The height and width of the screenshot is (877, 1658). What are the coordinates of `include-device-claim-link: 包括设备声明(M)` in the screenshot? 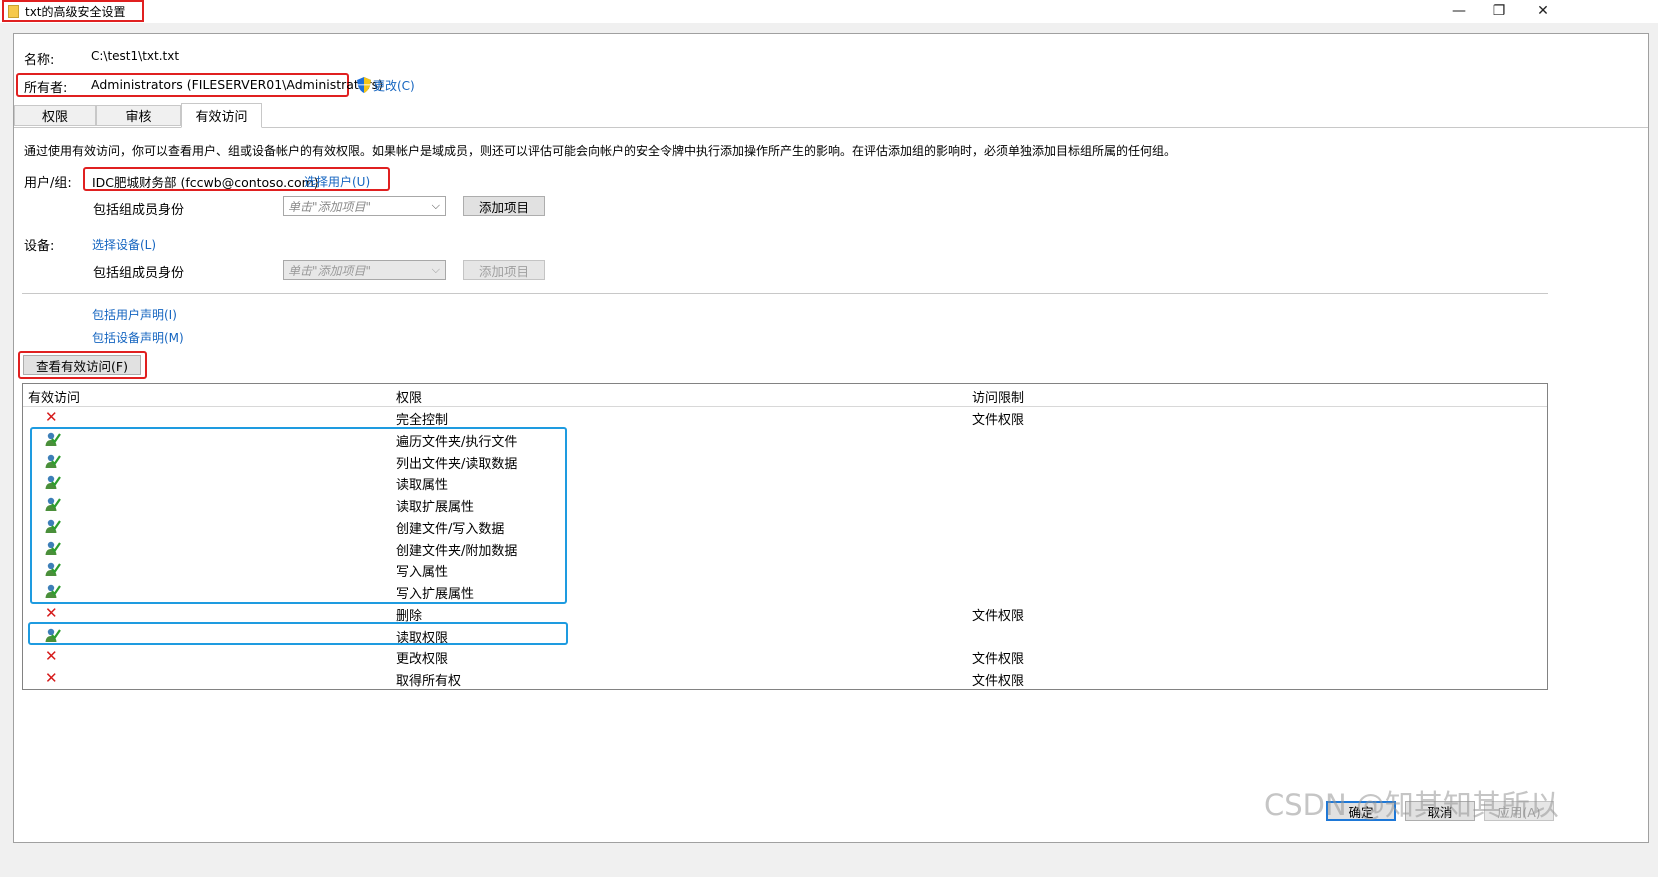 It's located at (138, 337).